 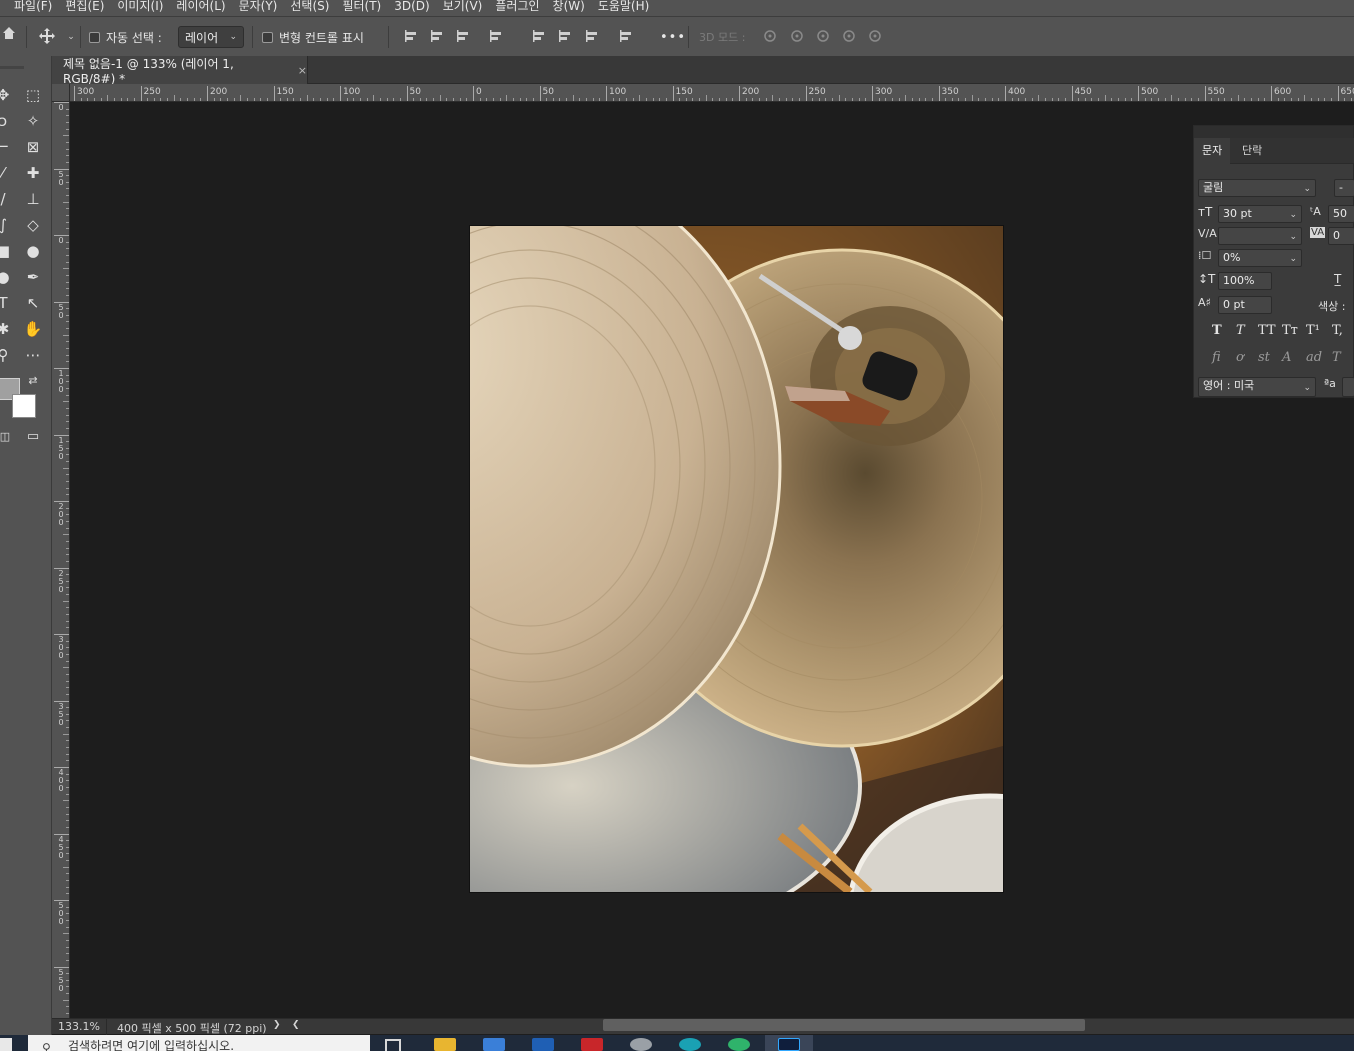 What do you see at coordinates (277, 1025) in the screenshot?
I see `chevron-right-icon: ❯` at bounding box center [277, 1025].